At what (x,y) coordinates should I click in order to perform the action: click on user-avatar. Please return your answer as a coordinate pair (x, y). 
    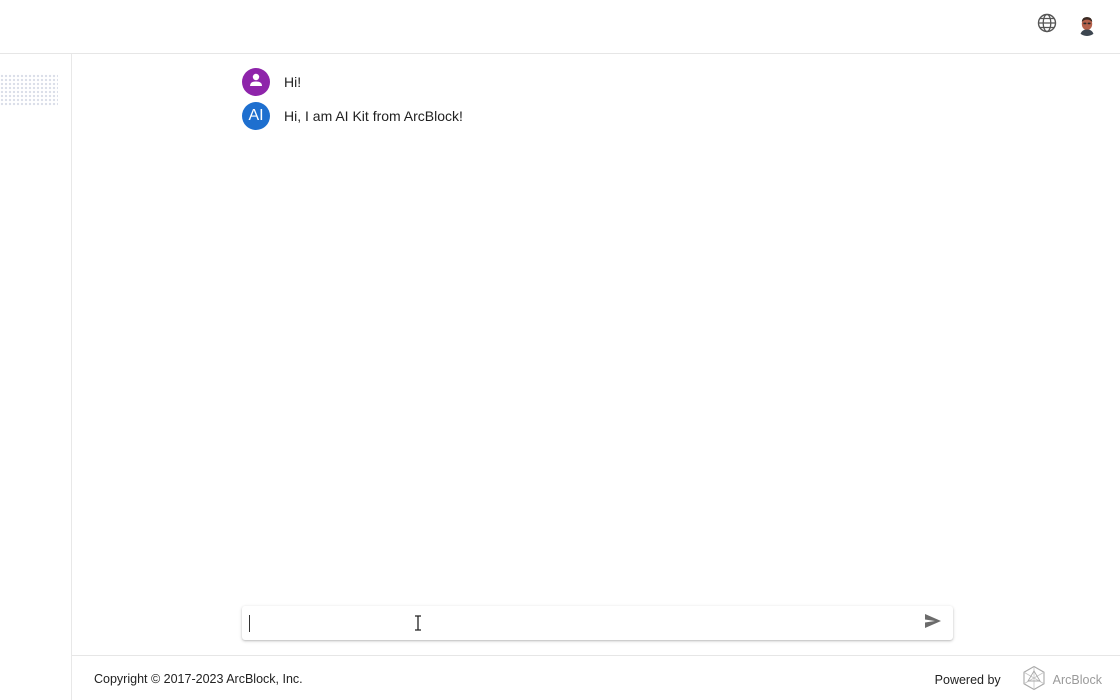
    Looking at the image, I should click on (256, 82).